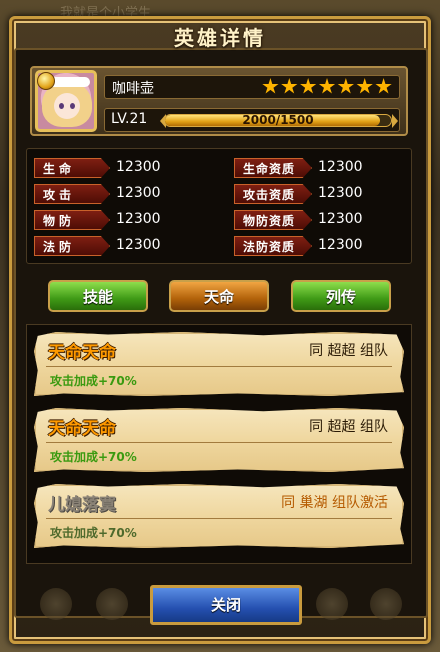 This screenshot has width=440, height=652. Describe the element at coordinates (340, 193) in the screenshot. I see `stat-value-attack-aptitude: 12300` at that location.